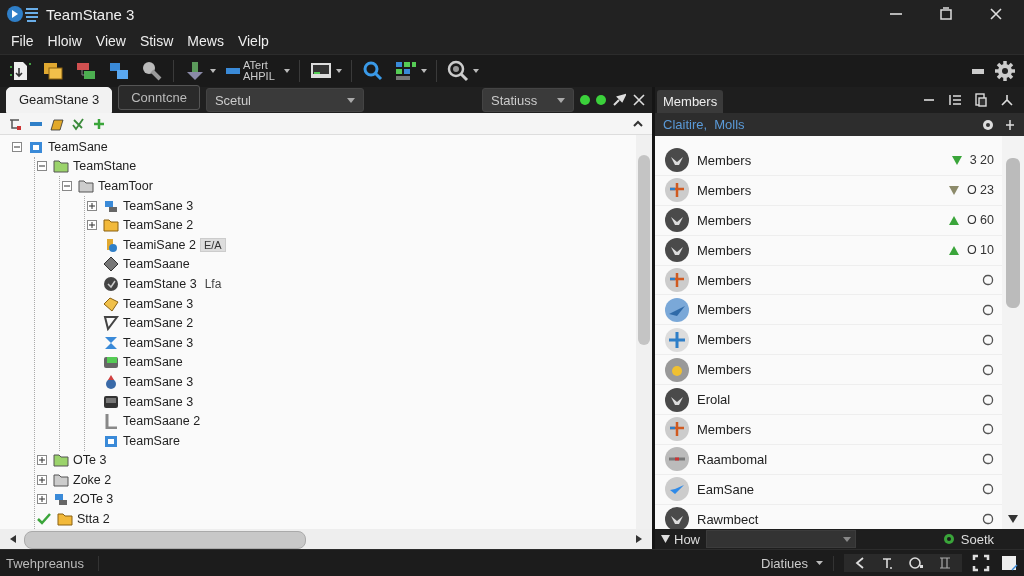 Image resolution: width=1024 pixels, height=576 pixels. I want to click on copy-icon, so click(981, 100).